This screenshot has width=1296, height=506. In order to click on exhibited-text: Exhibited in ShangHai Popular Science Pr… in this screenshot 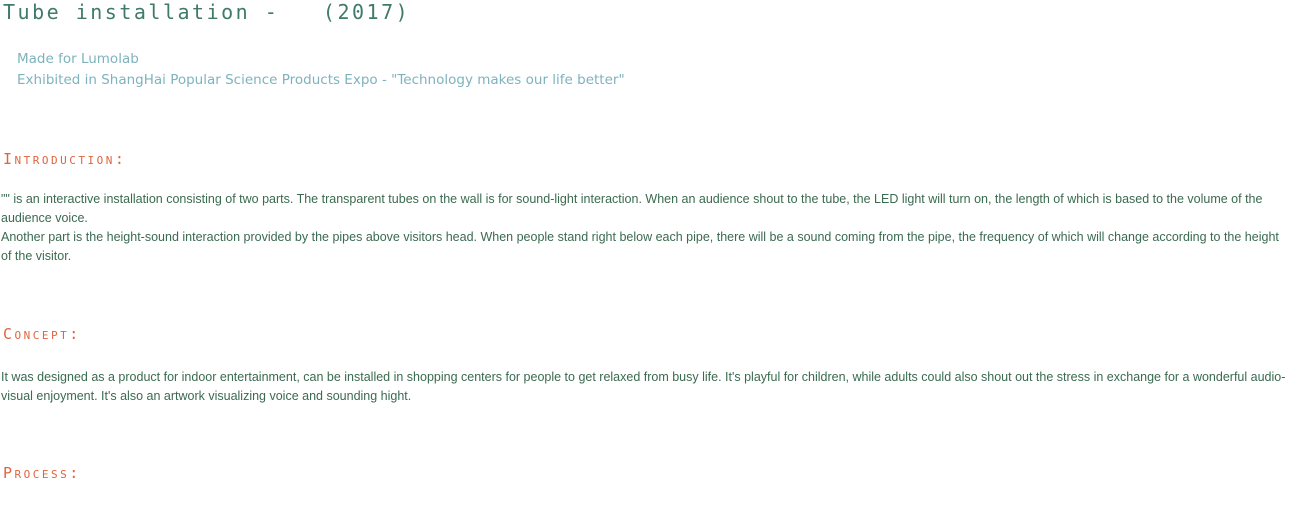, I will do `click(321, 80)`.